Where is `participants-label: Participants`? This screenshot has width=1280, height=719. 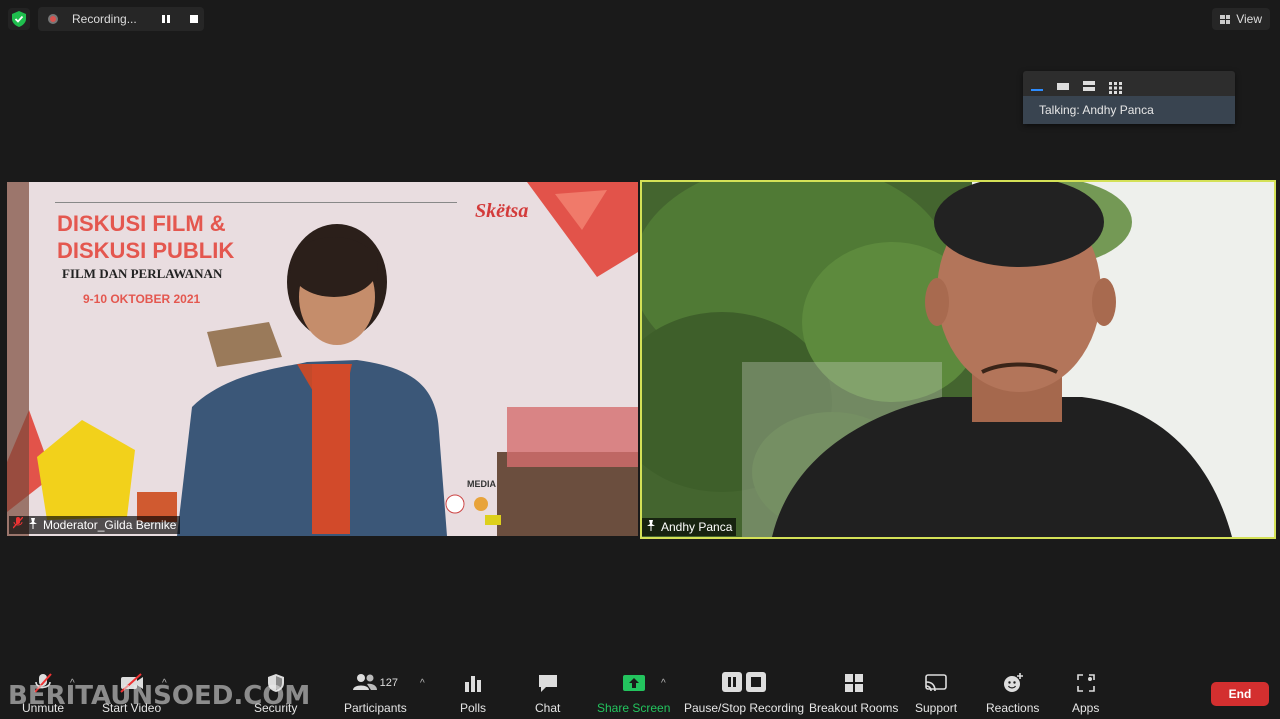 participants-label: Participants is located at coordinates (375, 708).